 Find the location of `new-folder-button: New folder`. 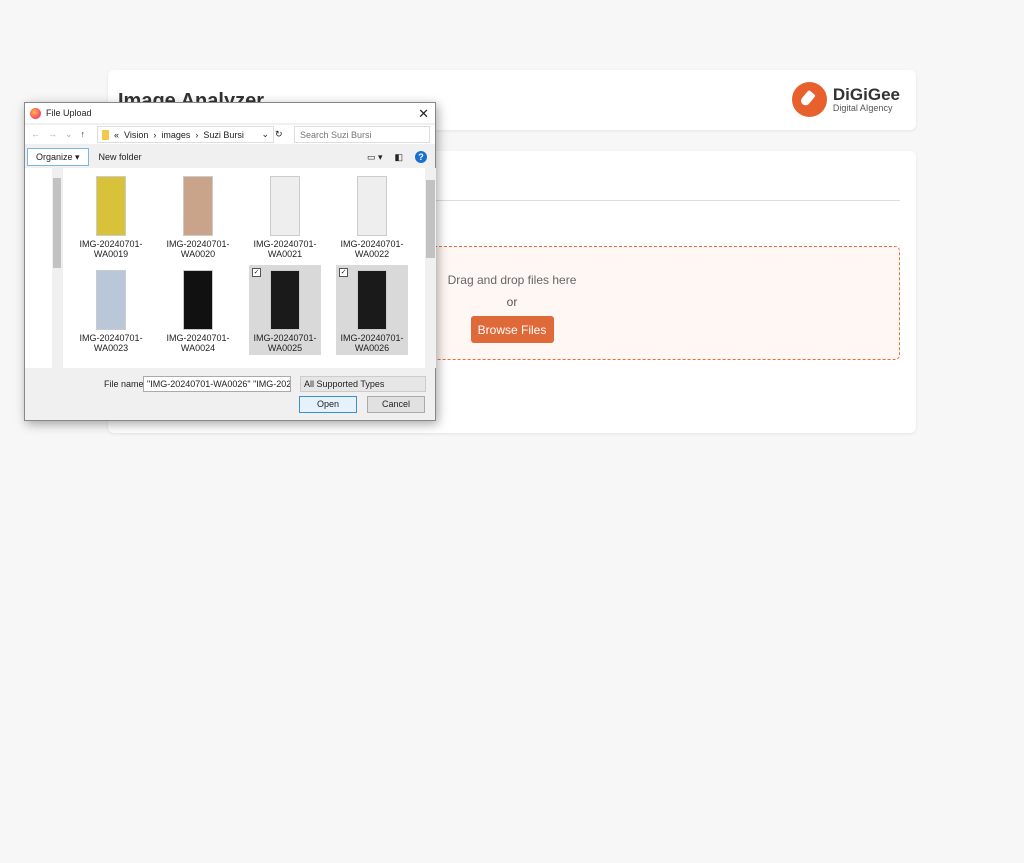

new-folder-button: New folder is located at coordinates (120, 157).